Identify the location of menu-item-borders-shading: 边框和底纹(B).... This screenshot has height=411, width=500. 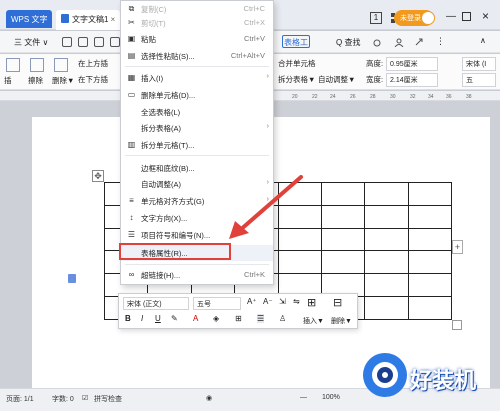
(197, 168).